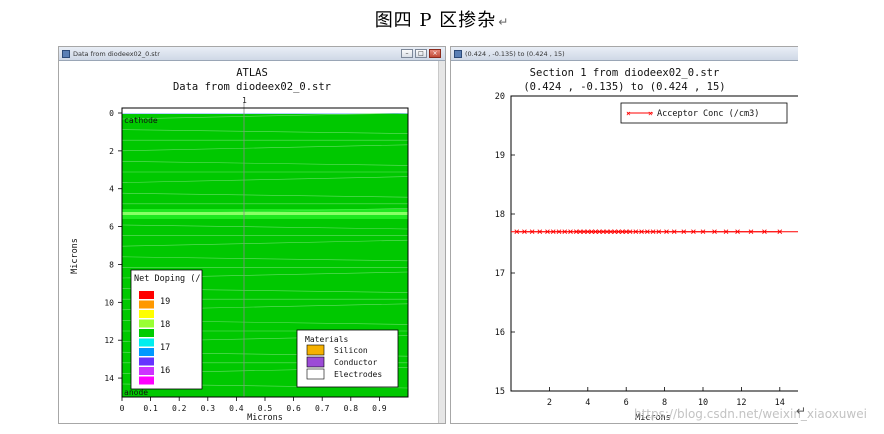 This screenshot has height=434, width=884. What do you see at coordinates (236, 408) in the screenshot?
I see `x-tick-label: 0.4` at bounding box center [236, 408].